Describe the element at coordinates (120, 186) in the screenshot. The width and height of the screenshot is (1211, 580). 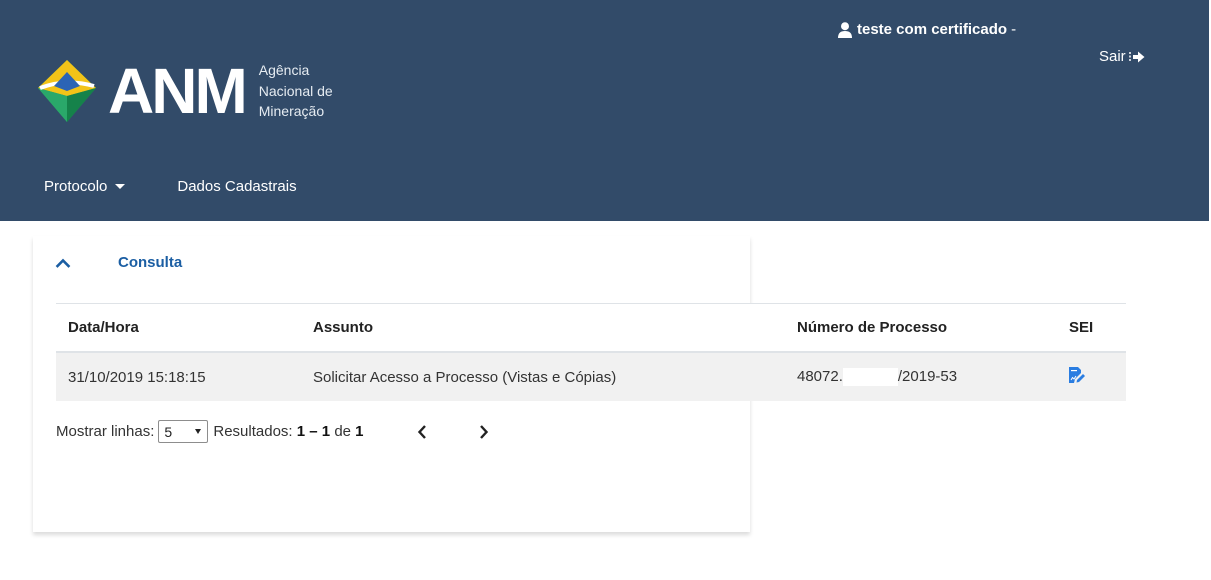
I see `caret-down-icon` at that location.